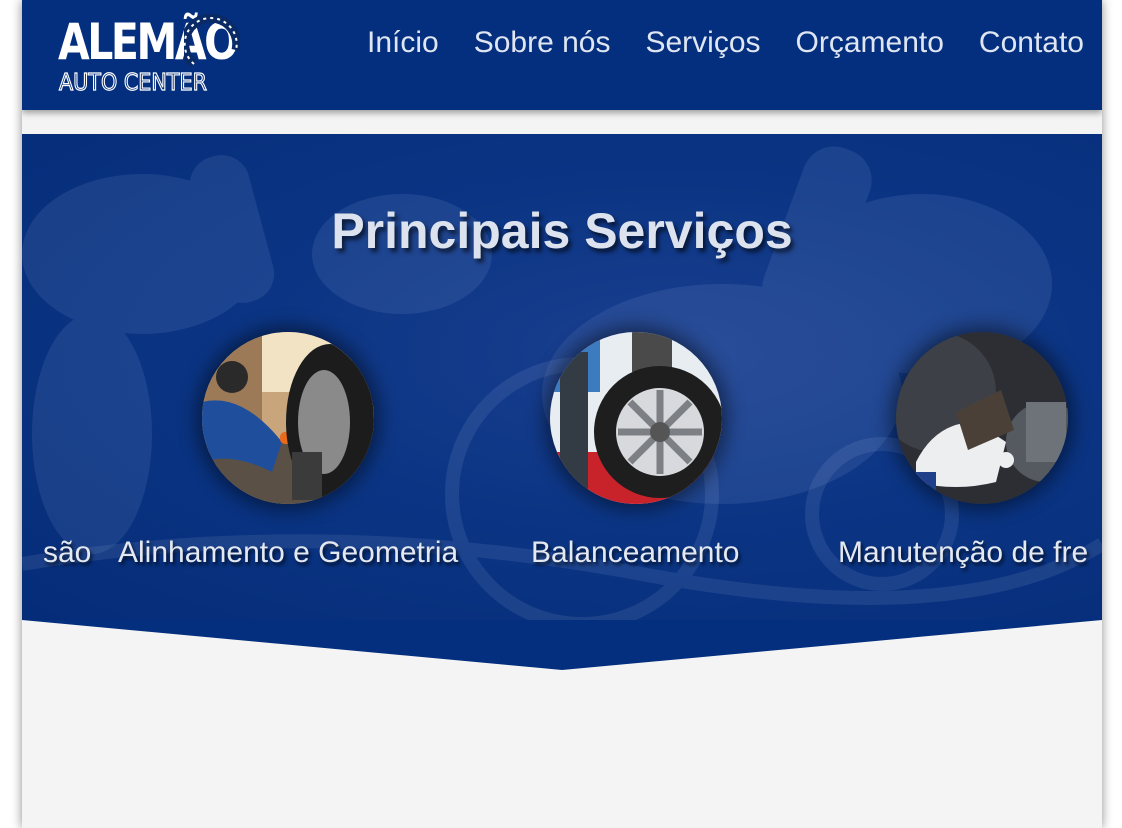 The image size is (1122, 828). What do you see at coordinates (702, 43) in the screenshot?
I see `nav-link-servicos: Serviços` at bounding box center [702, 43].